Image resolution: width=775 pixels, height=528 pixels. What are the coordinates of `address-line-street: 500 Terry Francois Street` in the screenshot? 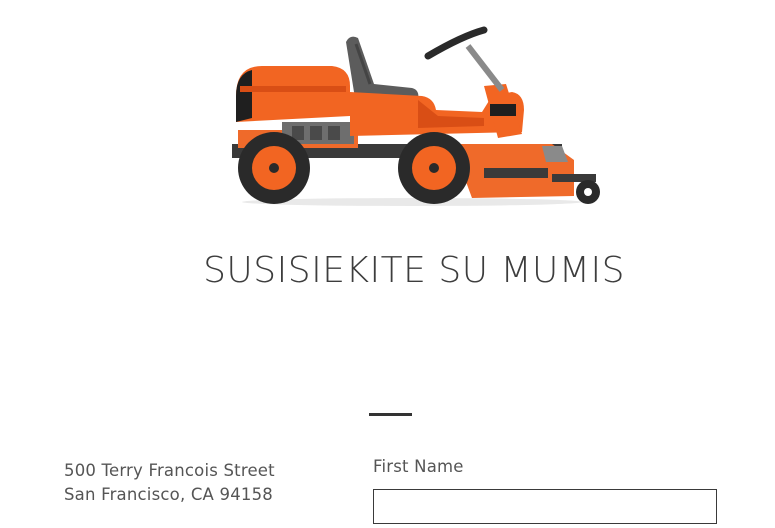 It's located at (169, 470).